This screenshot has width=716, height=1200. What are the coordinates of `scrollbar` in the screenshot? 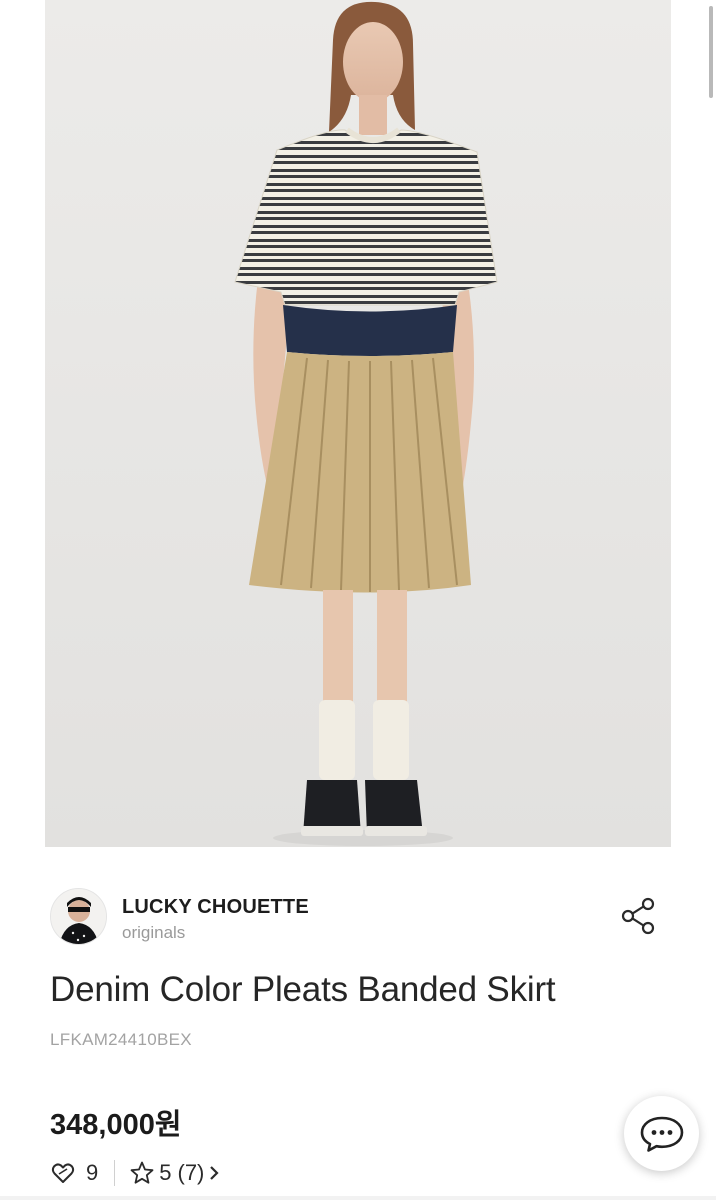 It's located at (711, 52).